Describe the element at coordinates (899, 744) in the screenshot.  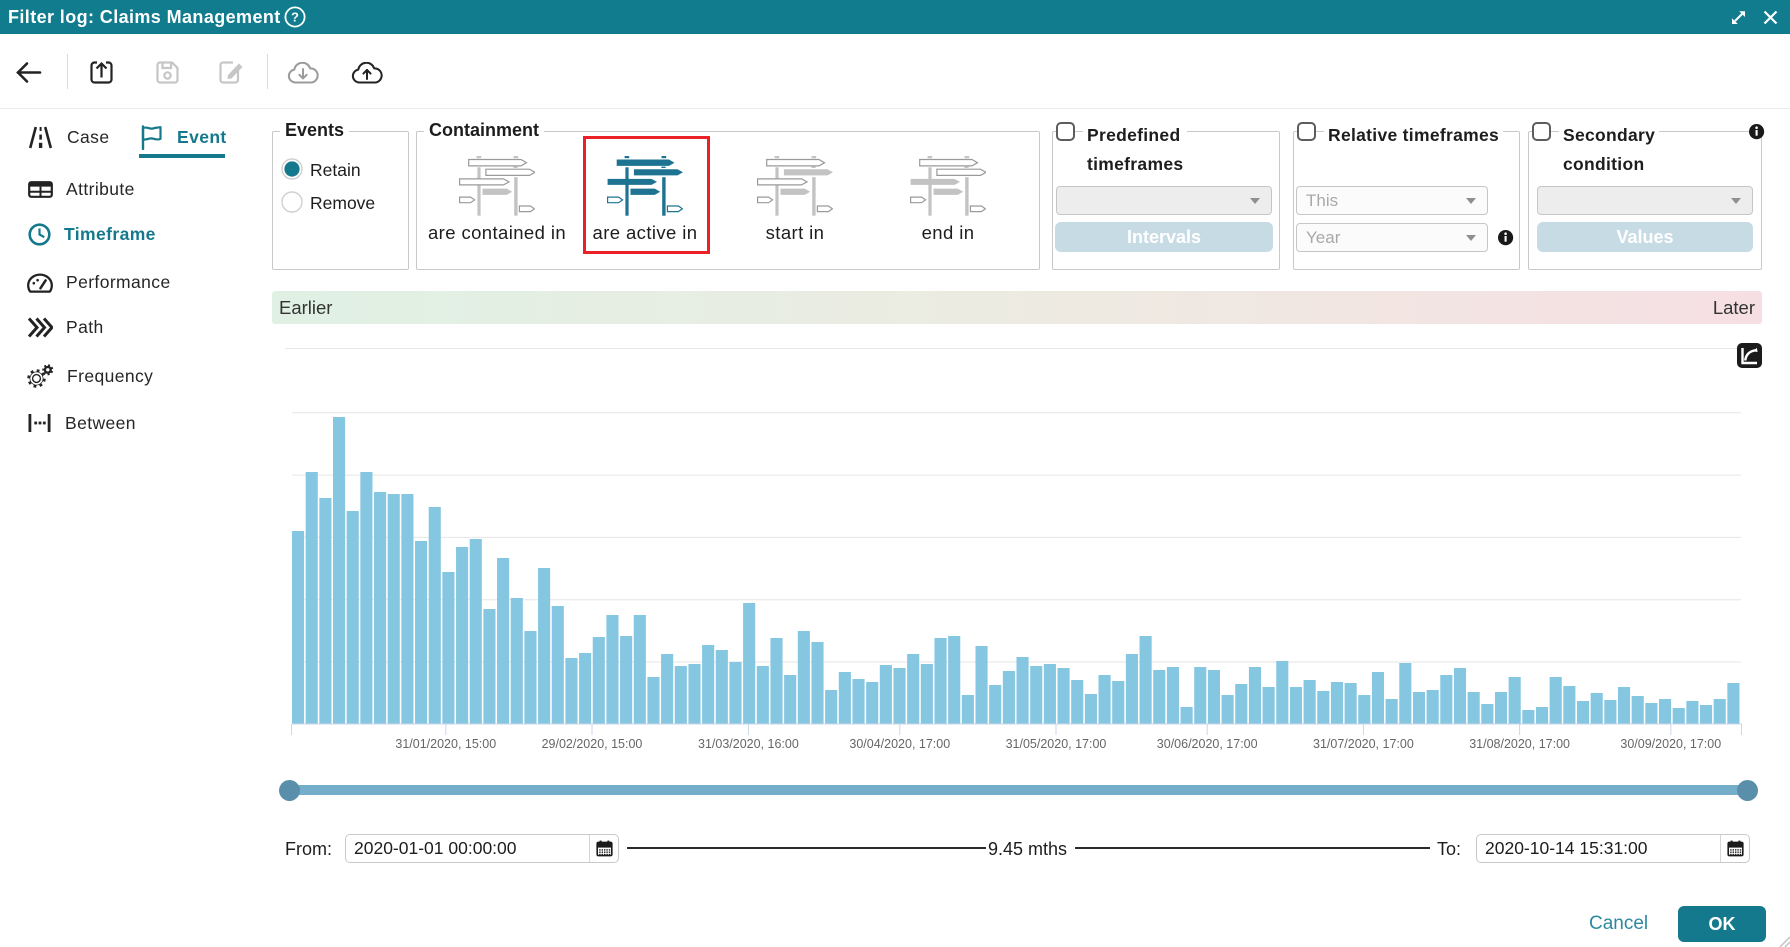
I see `svg-text: 30/04/2020, 17:00` at that location.